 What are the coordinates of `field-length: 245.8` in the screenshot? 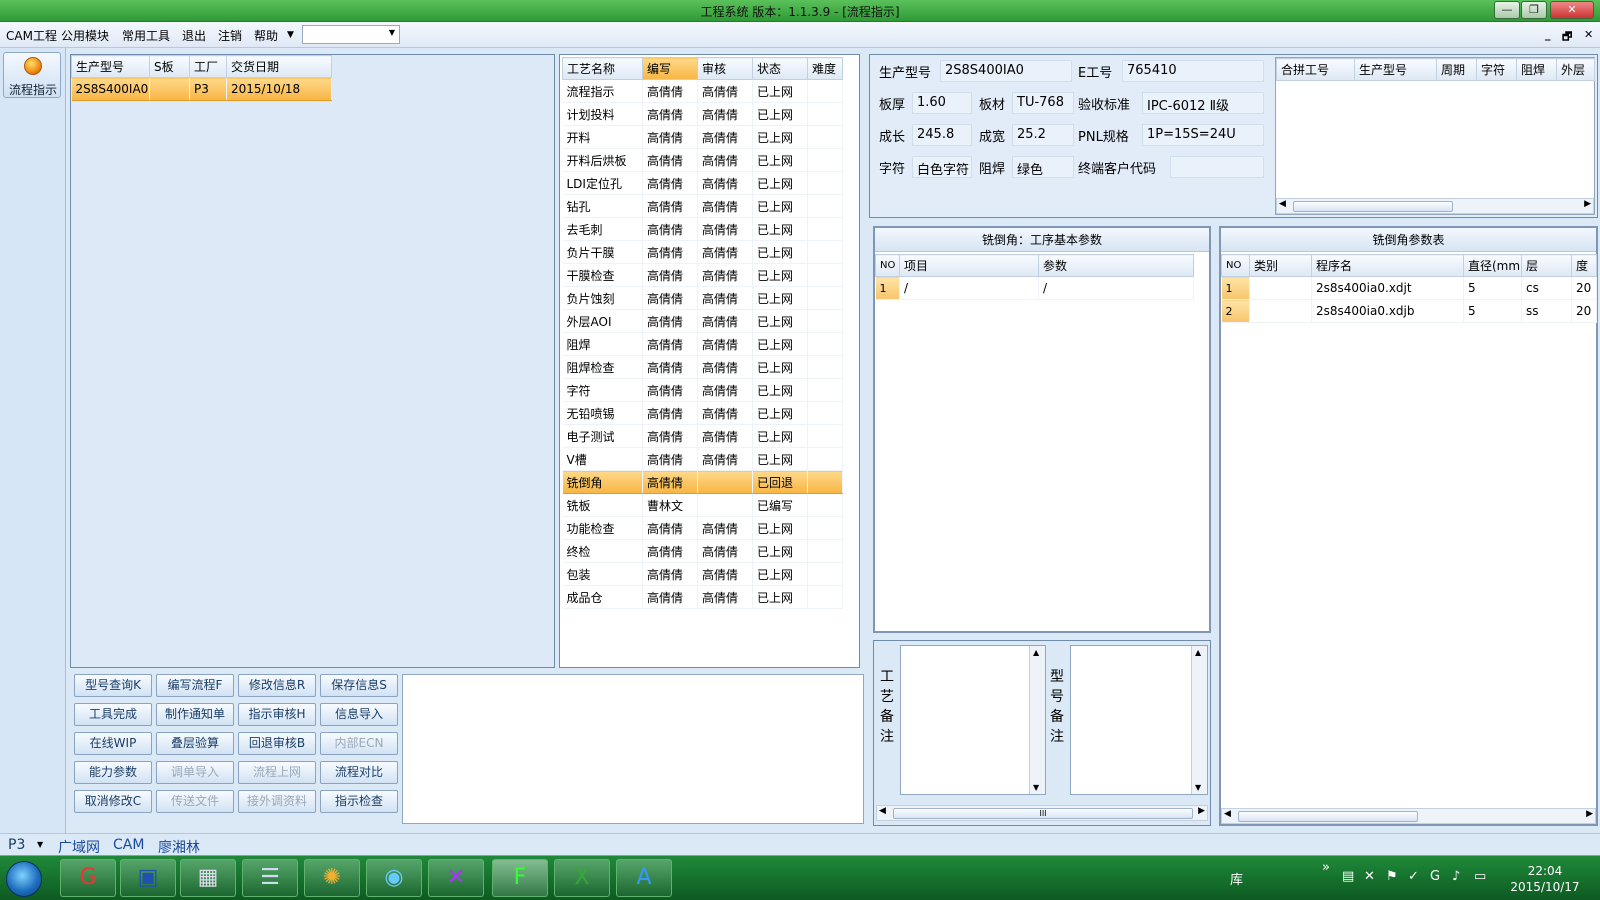 It's located at (942, 135).